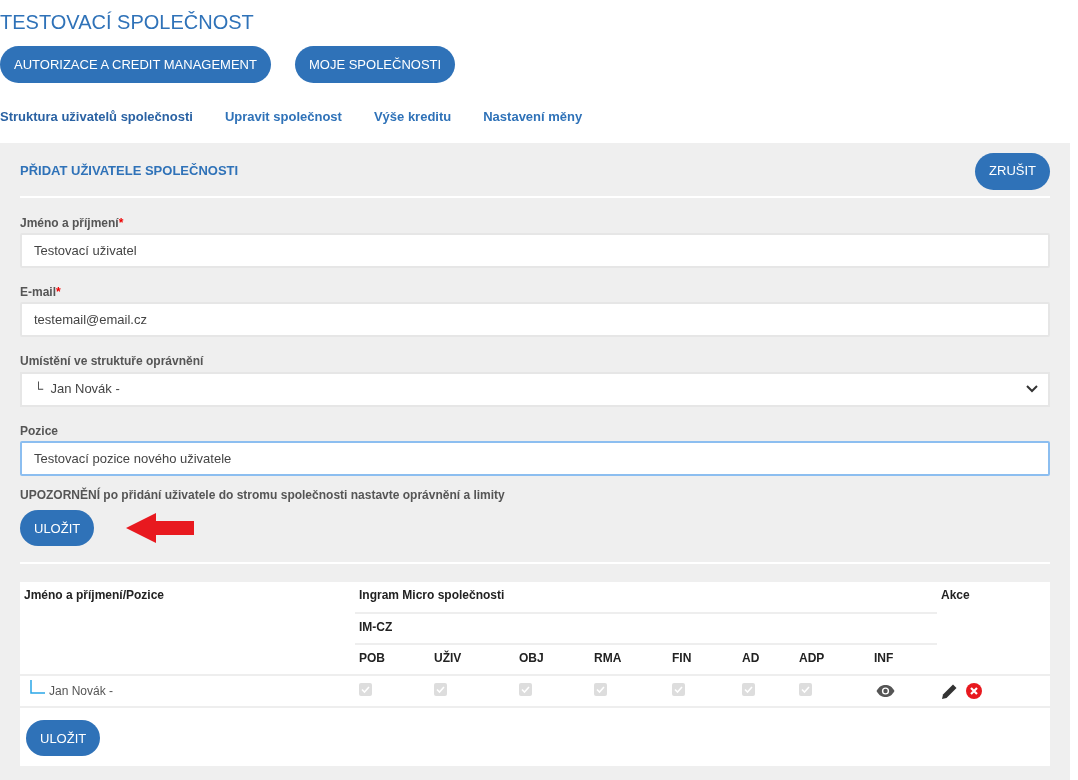  Describe the element at coordinates (104, 117) in the screenshot. I see `tab: Struktura uživatelů společnosti` at that location.